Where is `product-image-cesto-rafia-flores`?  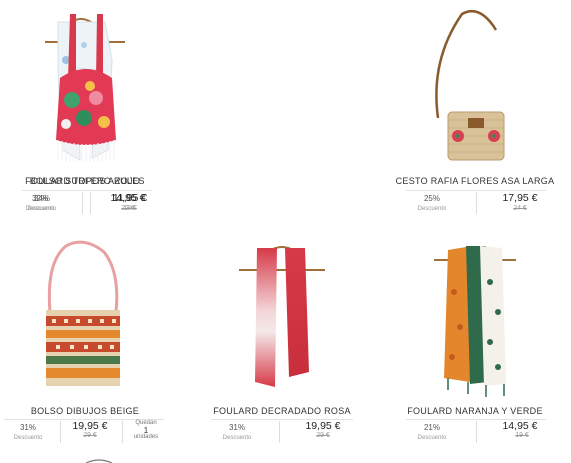 product-image-cesto-rafia-flores is located at coordinates (475, 80).